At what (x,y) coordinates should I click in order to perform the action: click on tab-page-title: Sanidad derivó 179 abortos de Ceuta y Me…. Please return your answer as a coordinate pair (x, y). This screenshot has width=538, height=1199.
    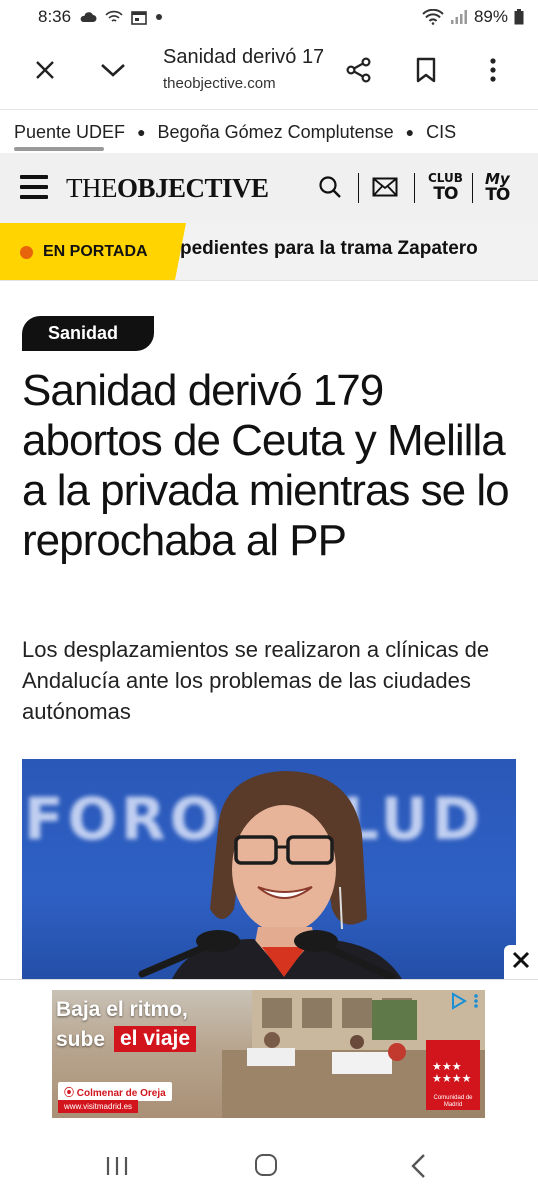
    Looking at the image, I should click on (243, 57).